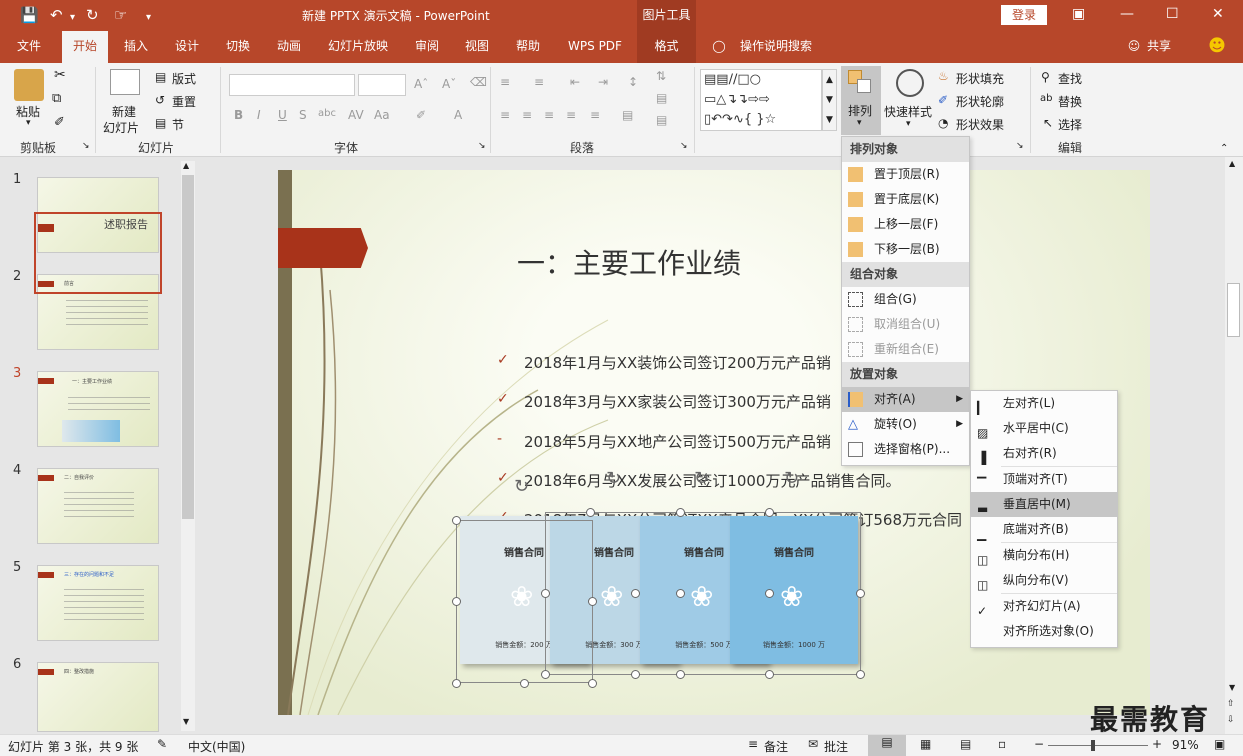 The image size is (1243, 756). I want to click on close-icon: ✕, so click(1218, 14).